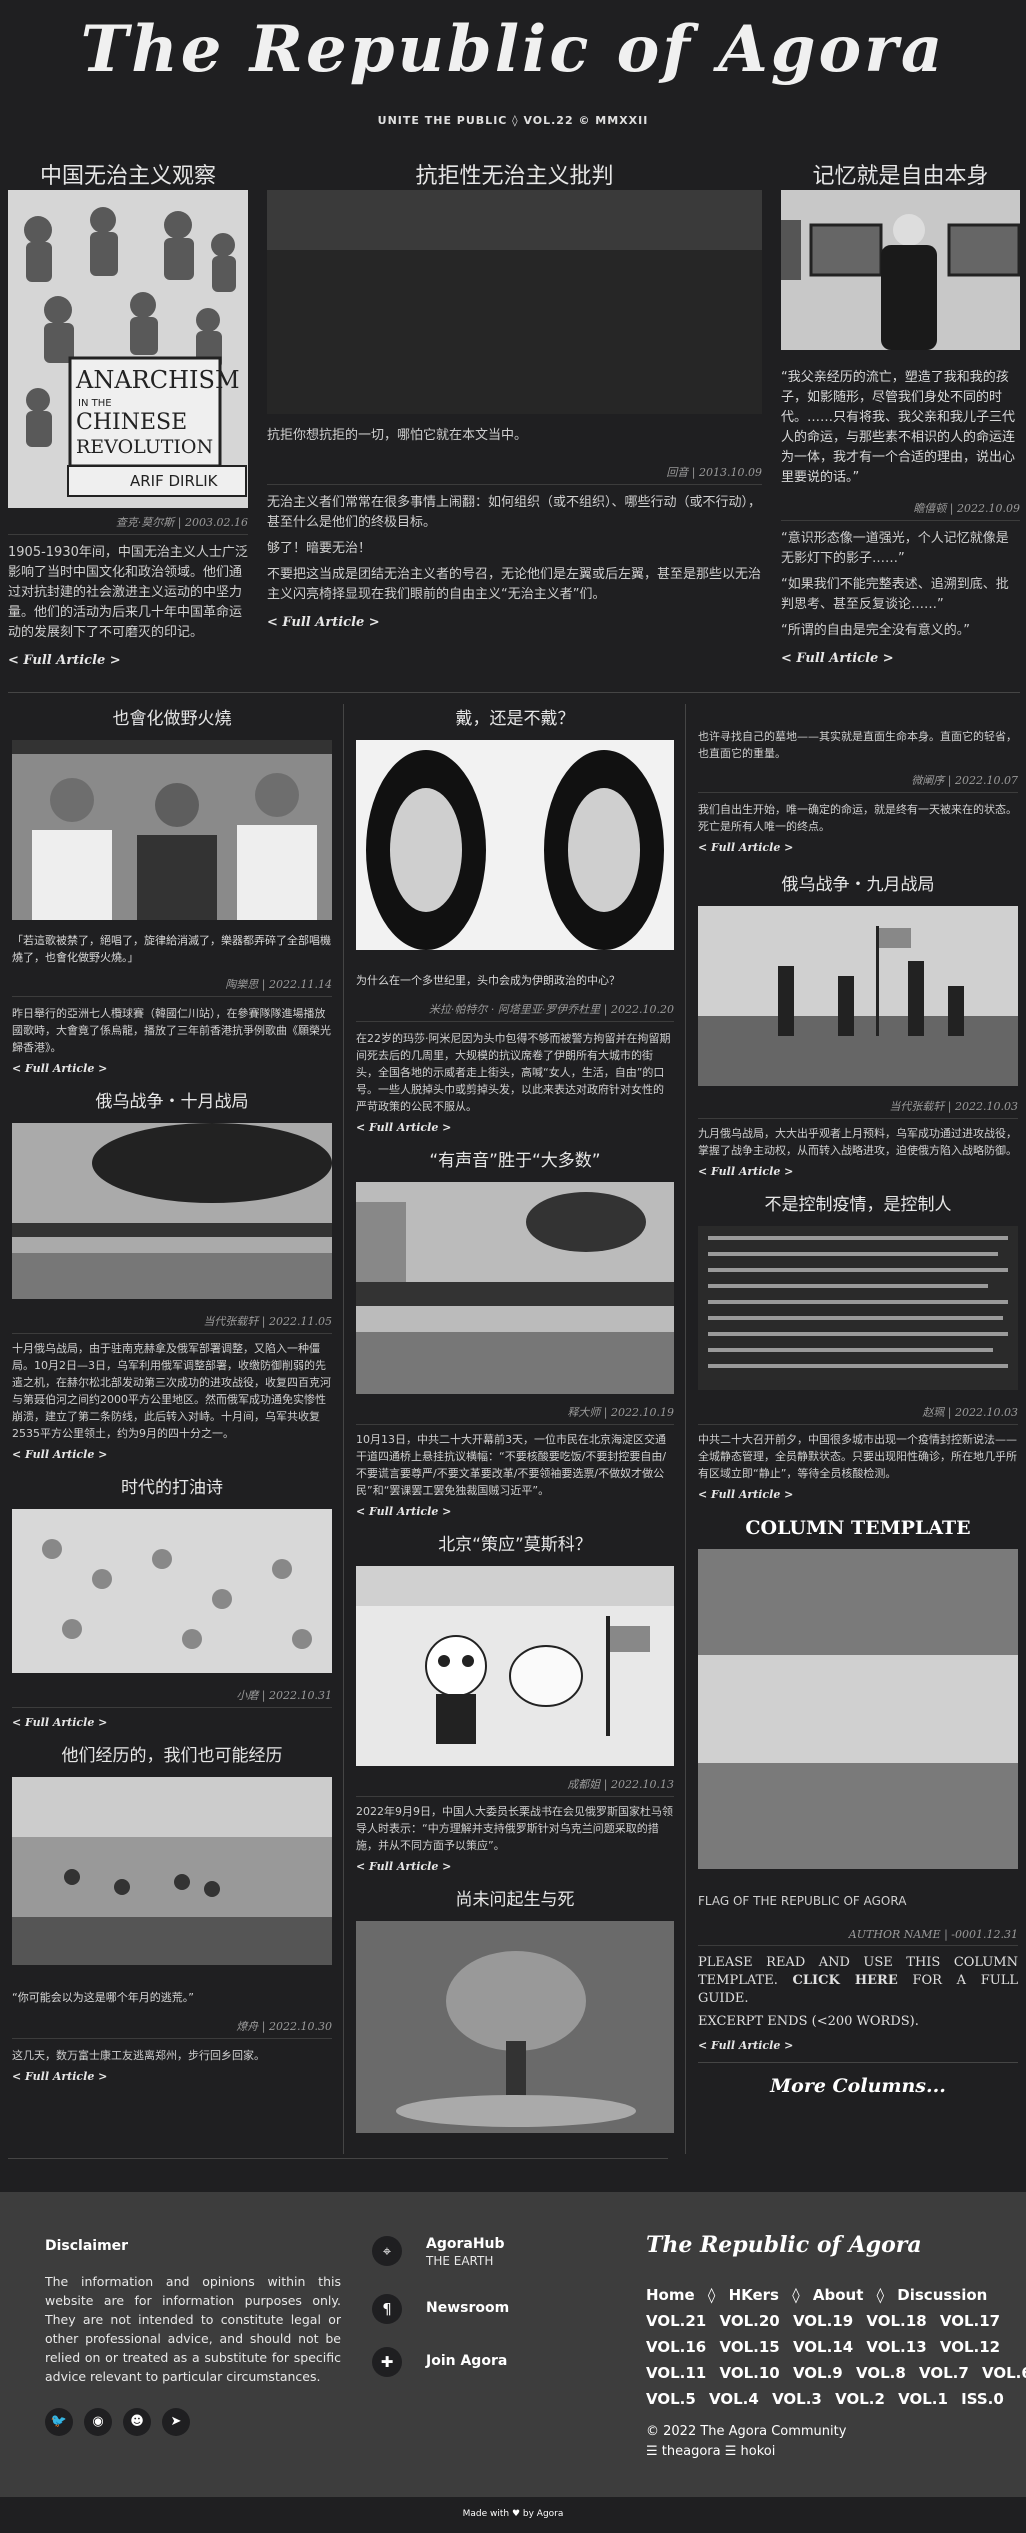  Describe the element at coordinates (1004, 2373) in the screenshot. I see `volume-link: VOL.6` at that location.